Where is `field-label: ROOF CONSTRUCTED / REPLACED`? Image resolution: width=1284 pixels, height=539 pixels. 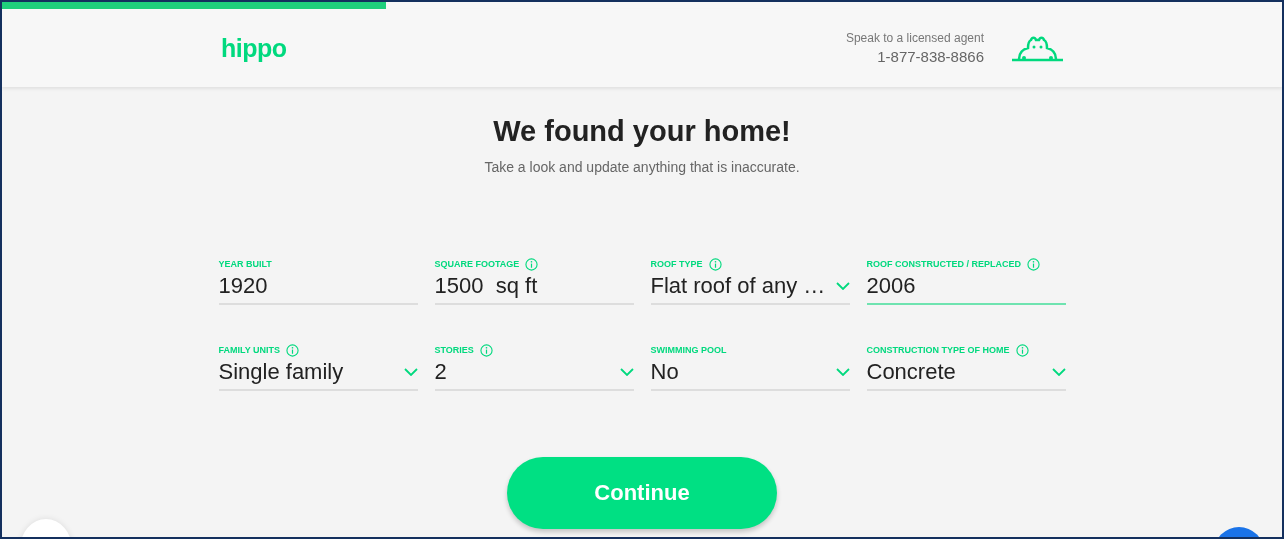 field-label: ROOF CONSTRUCTED / REPLACED is located at coordinates (943, 264).